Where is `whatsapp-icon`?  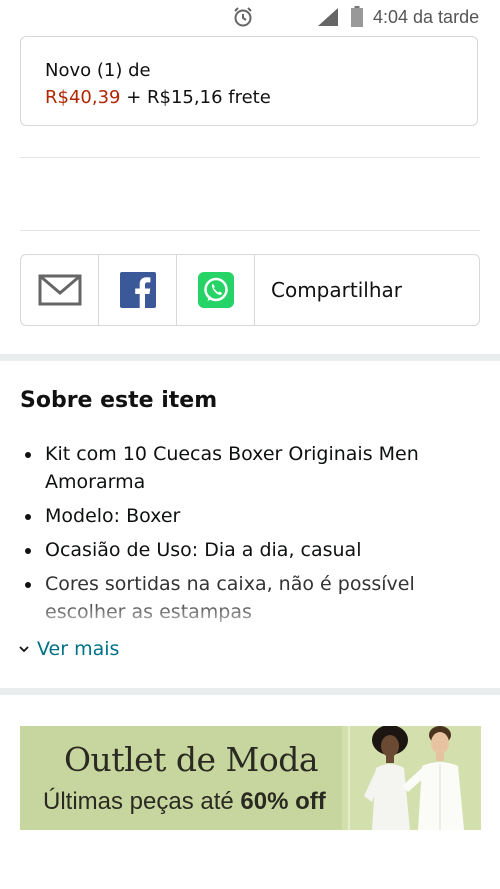 whatsapp-icon is located at coordinates (215, 290).